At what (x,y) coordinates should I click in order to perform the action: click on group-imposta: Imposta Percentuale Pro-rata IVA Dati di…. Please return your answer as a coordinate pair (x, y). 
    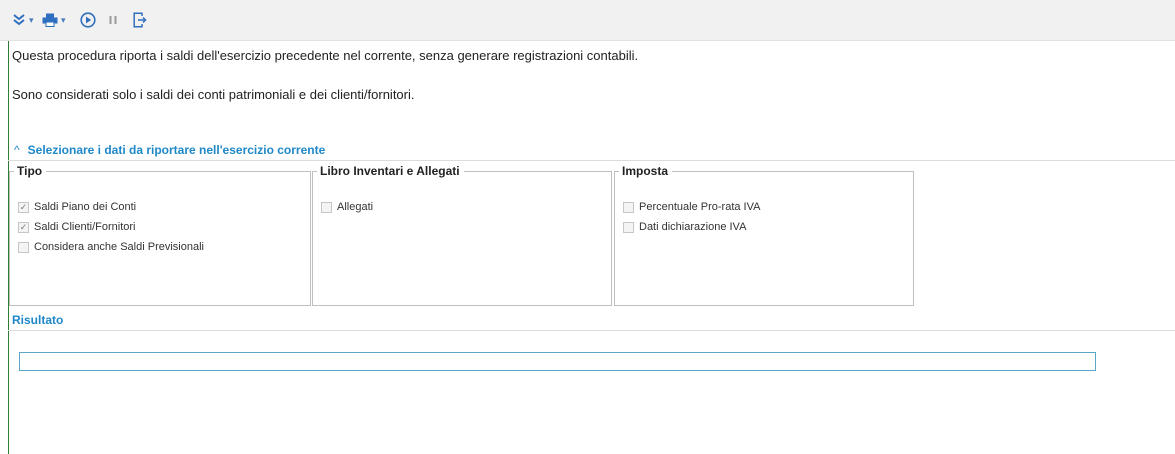
    Looking at the image, I should click on (764, 235).